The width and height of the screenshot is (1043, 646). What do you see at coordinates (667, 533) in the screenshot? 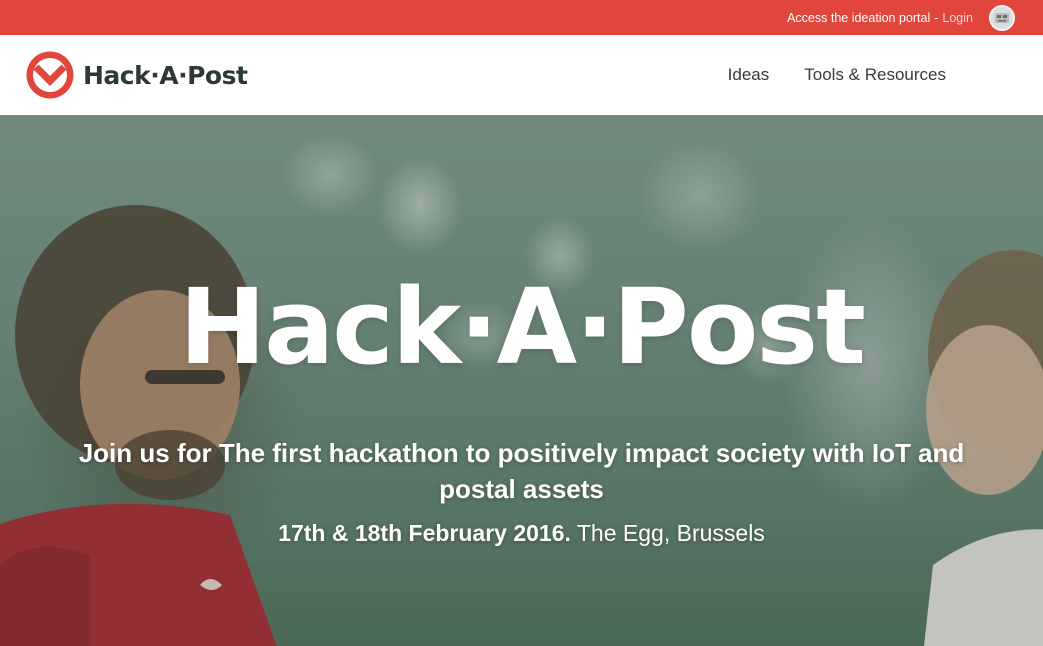
I see `event-location: The Egg, Brussels` at bounding box center [667, 533].